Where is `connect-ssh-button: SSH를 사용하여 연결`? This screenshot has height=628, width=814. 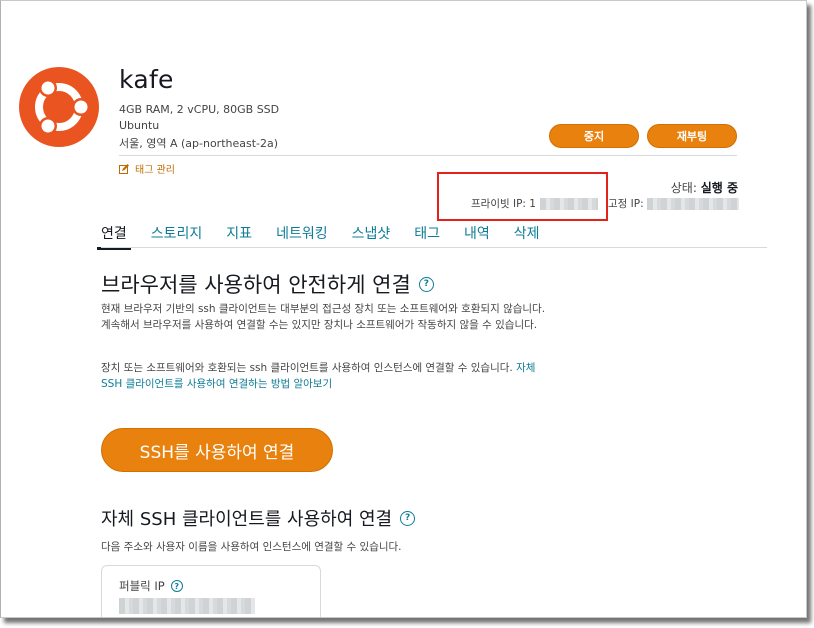 connect-ssh-button: SSH를 사용하여 연결 is located at coordinates (217, 450).